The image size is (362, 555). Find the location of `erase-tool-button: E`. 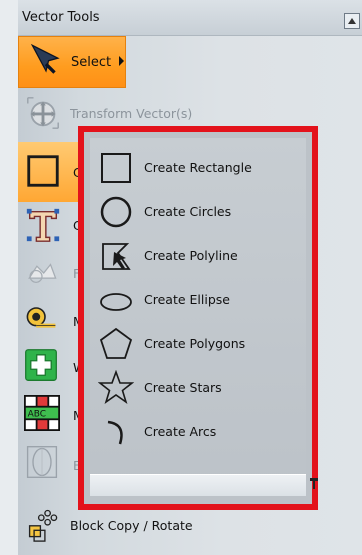

erase-tool-button: E is located at coordinates (49, 463).